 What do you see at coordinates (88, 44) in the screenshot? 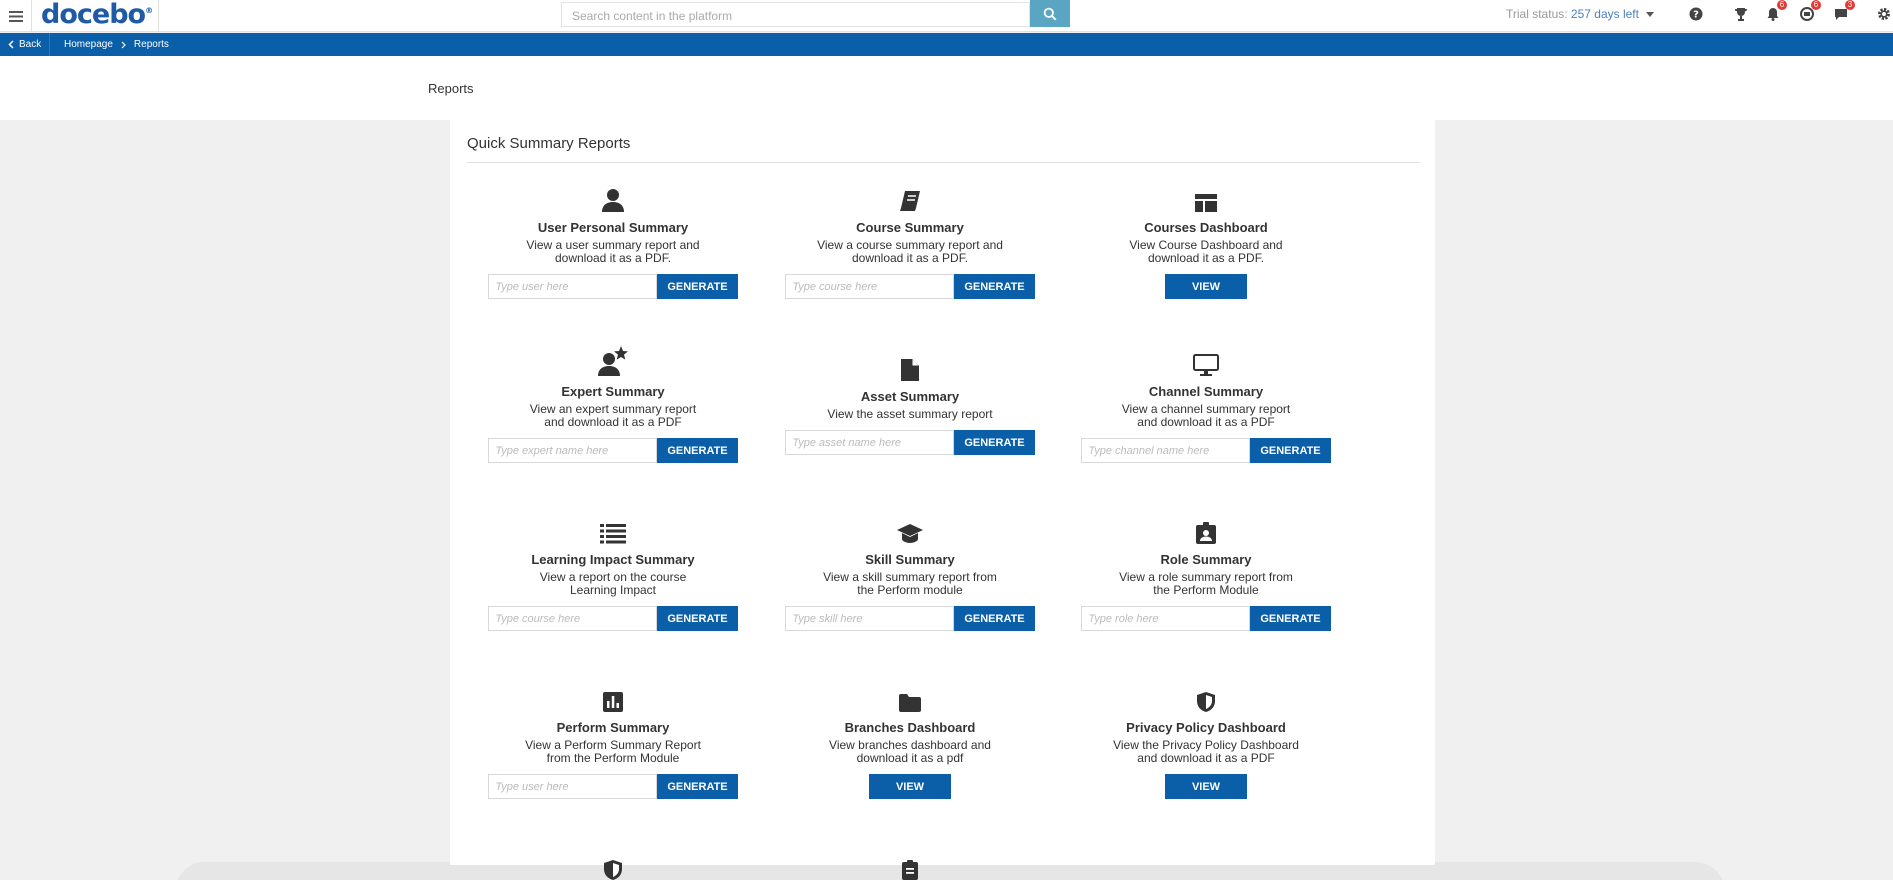
I see `breadcrumb-homepage: Homepage` at bounding box center [88, 44].